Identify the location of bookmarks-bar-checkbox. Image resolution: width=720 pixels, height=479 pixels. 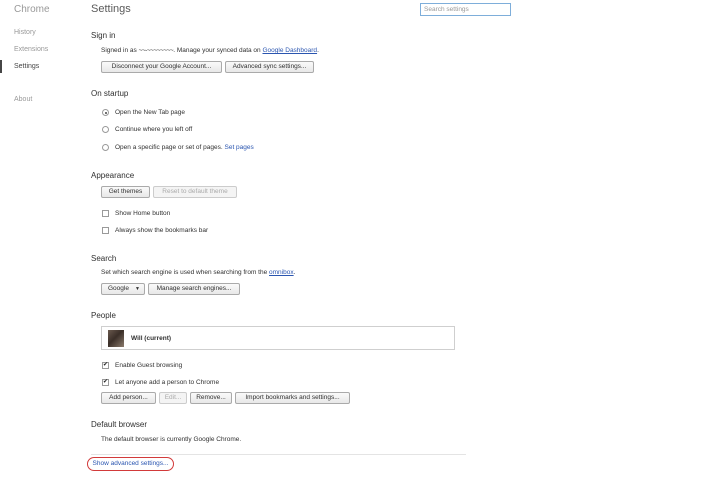
(105, 230).